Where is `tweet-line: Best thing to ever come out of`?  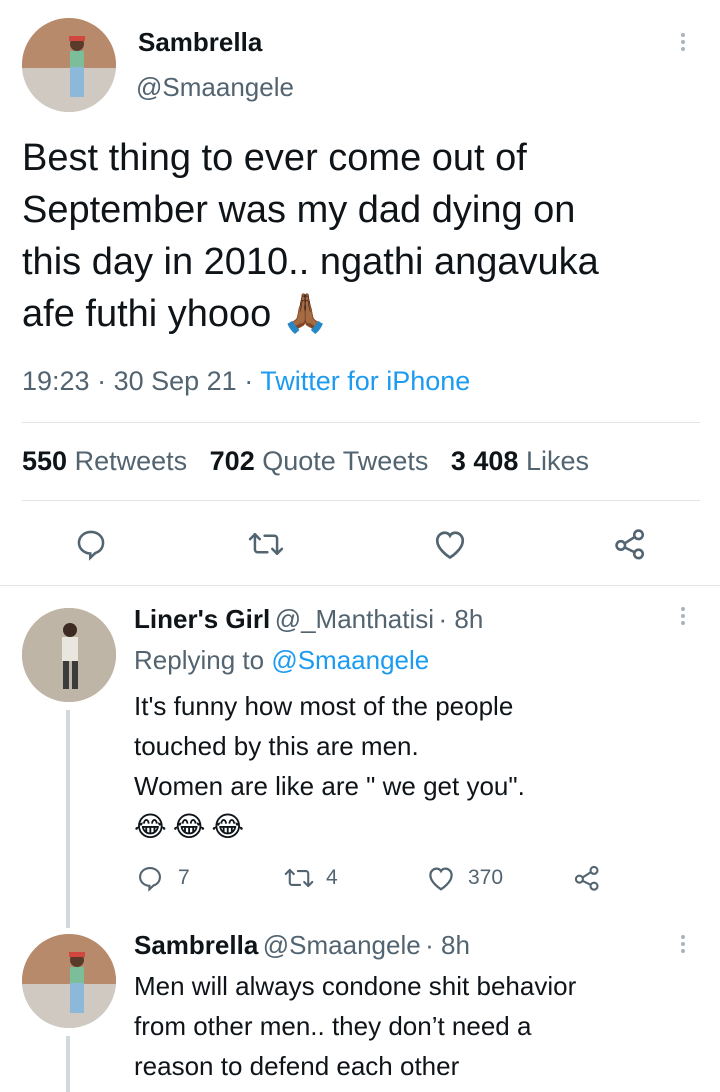
tweet-line: Best thing to ever come out of is located at coordinates (274, 158).